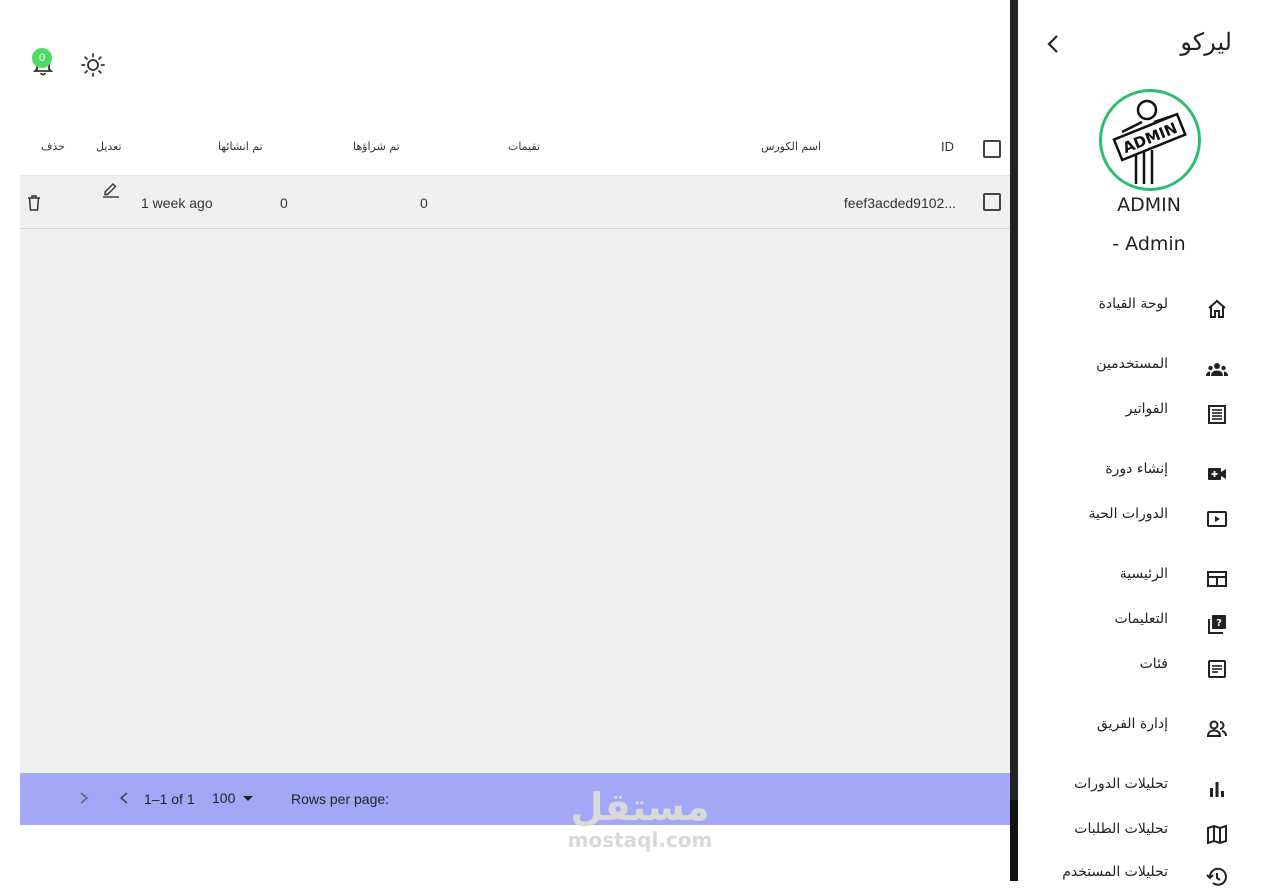 Image resolution: width=1280 pixels, height=892 pixels. What do you see at coordinates (1132, 724) in the screenshot?
I see `sidebar-item-label: إدارة الفريق` at bounding box center [1132, 724].